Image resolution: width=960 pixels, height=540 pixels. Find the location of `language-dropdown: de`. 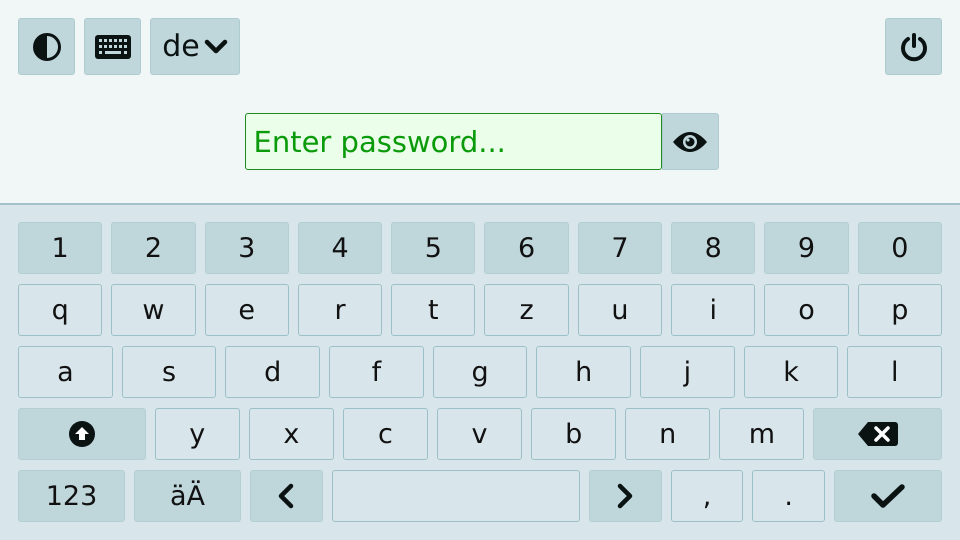

language-dropdown: de is located at coordinates (195, 46).